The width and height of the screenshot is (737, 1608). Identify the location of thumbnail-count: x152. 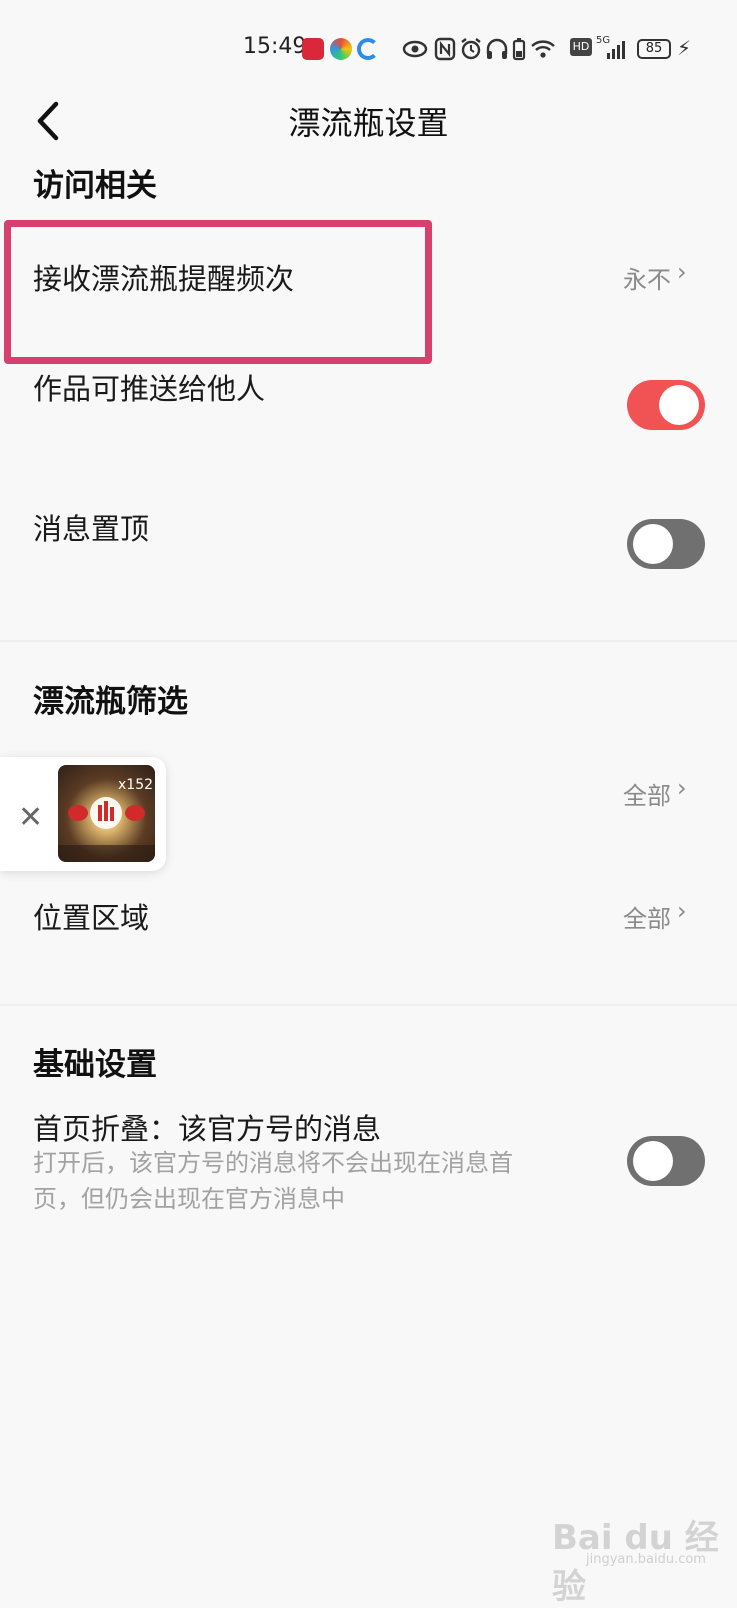
(136, 785).